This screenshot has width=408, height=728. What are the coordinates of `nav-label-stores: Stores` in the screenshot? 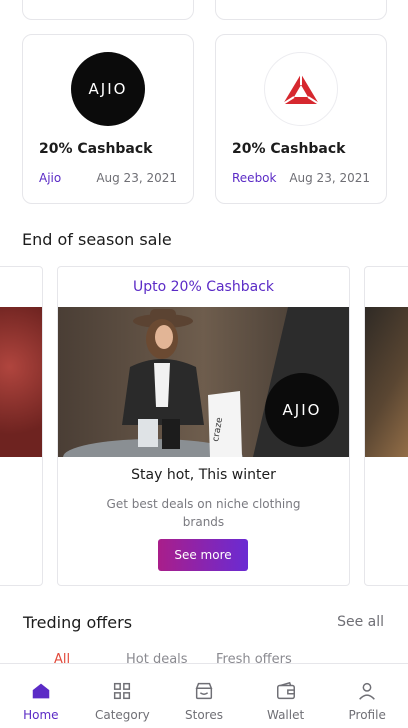 It's located at (204, 715).